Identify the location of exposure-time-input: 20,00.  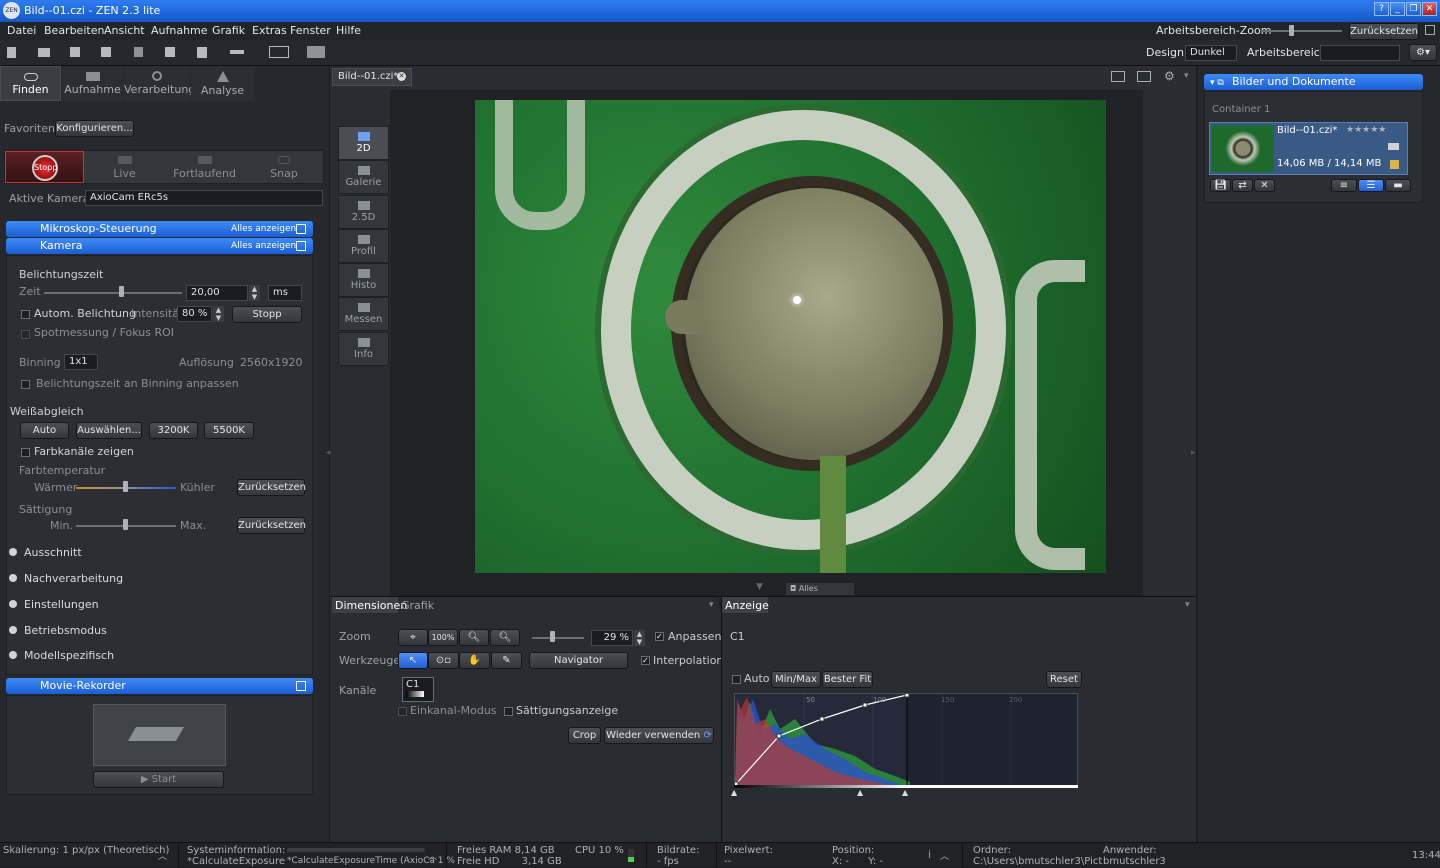
(217, 293).